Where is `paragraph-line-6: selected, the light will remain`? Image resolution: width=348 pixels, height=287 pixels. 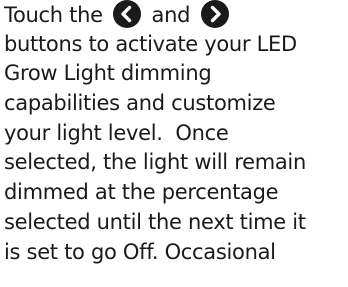
paragraph-line-6: selected, the light will remain is located at coordinates (155, 162).